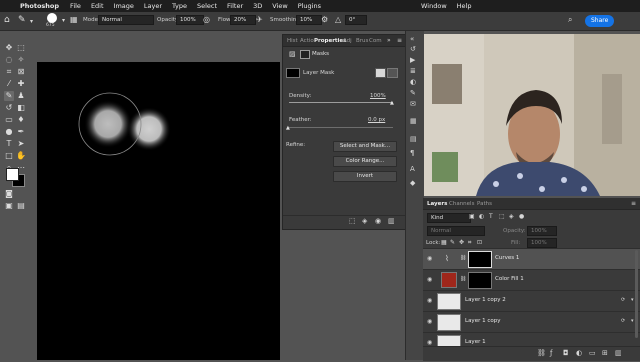  Describe the element at coordinates (413, 49) in the screenshot. I see `history-panel-icon: ↺` at that location.